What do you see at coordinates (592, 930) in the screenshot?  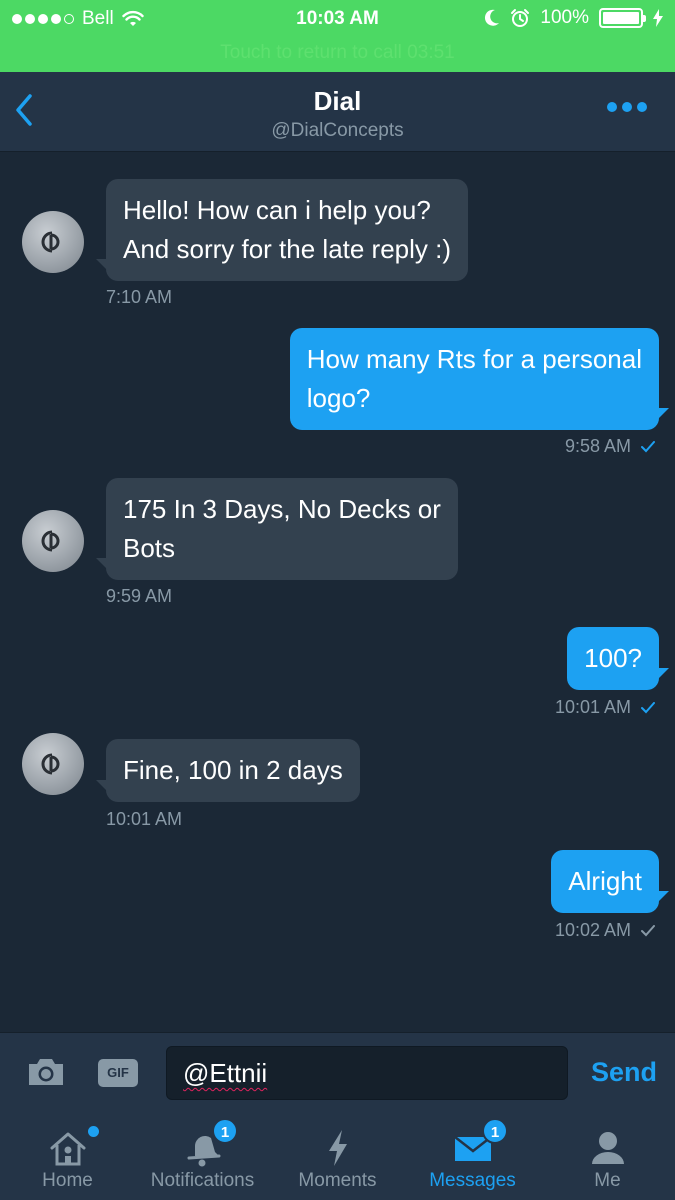 I see `message-timestamp: 10:02 AM` at bounding box center [592, 930].